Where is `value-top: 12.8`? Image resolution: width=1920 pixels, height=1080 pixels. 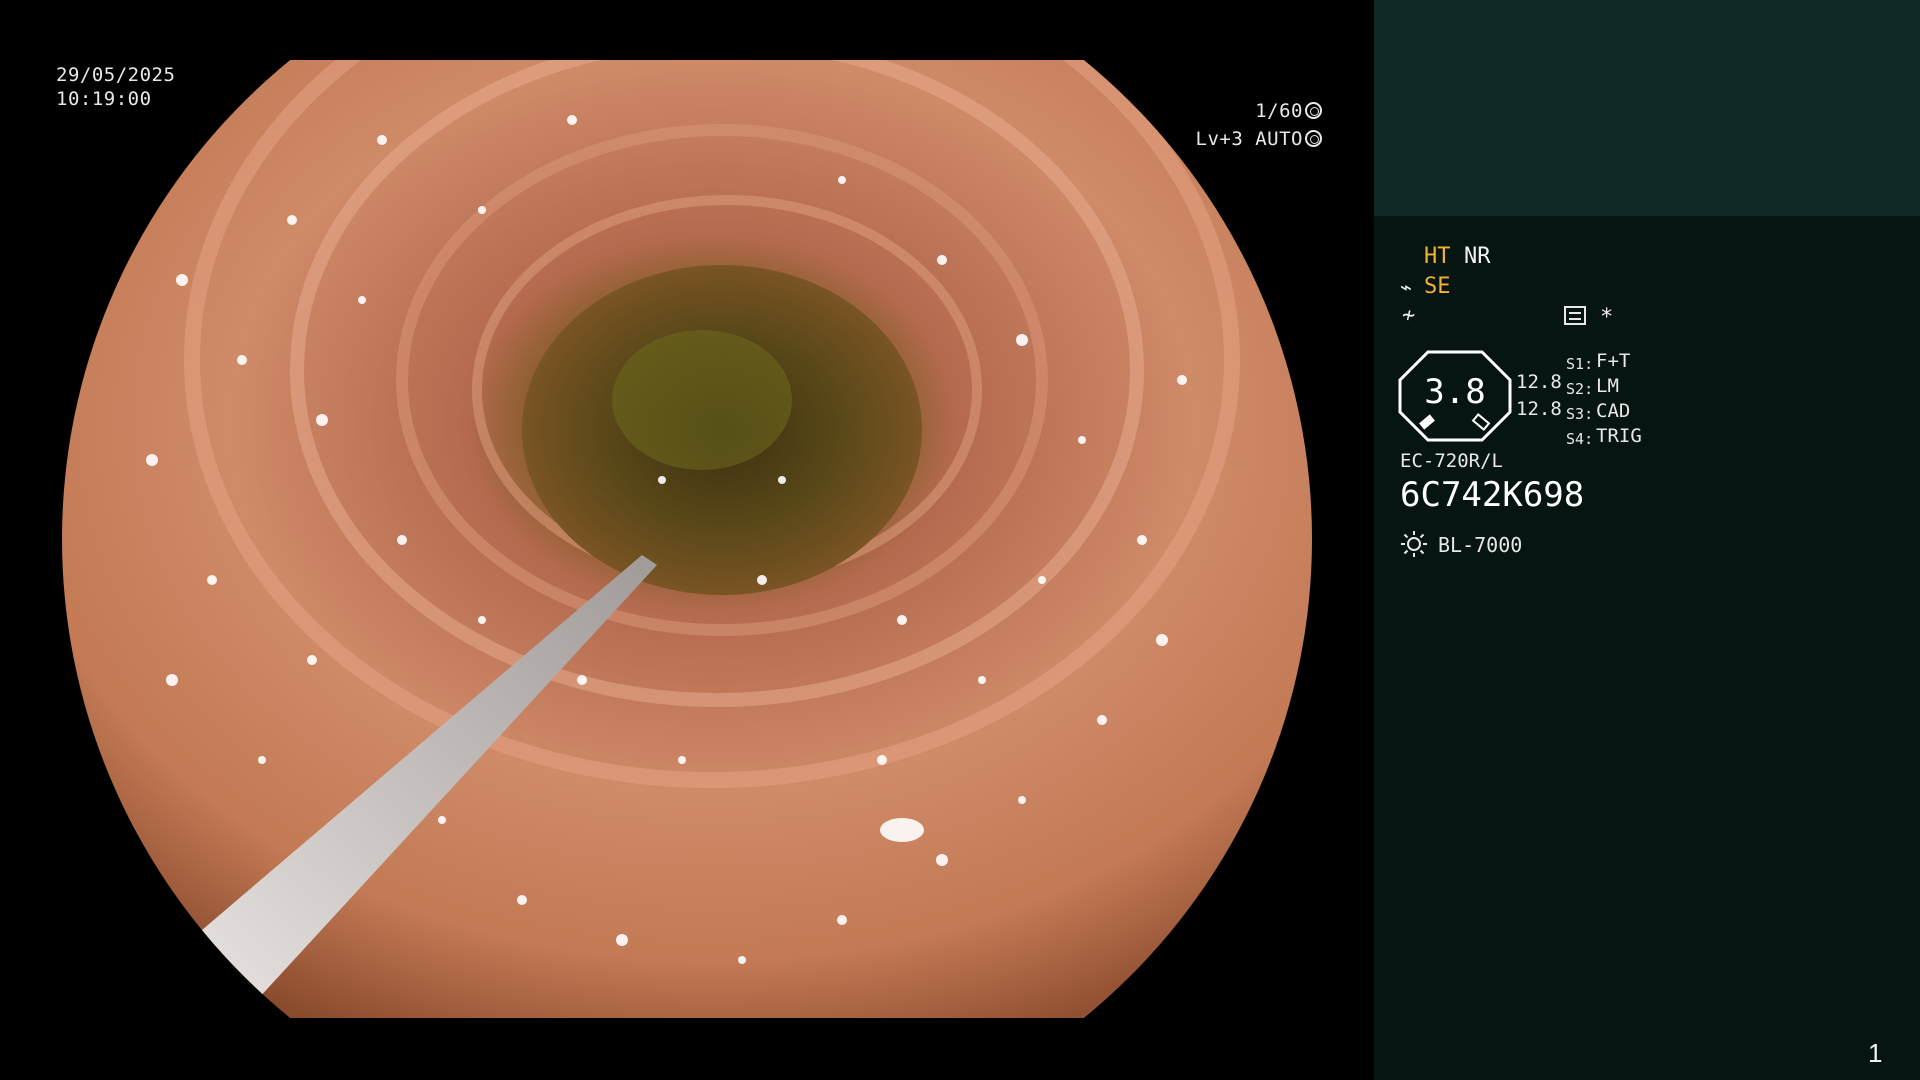
value-top: 12.8 is located at coordinates (1539, 382).